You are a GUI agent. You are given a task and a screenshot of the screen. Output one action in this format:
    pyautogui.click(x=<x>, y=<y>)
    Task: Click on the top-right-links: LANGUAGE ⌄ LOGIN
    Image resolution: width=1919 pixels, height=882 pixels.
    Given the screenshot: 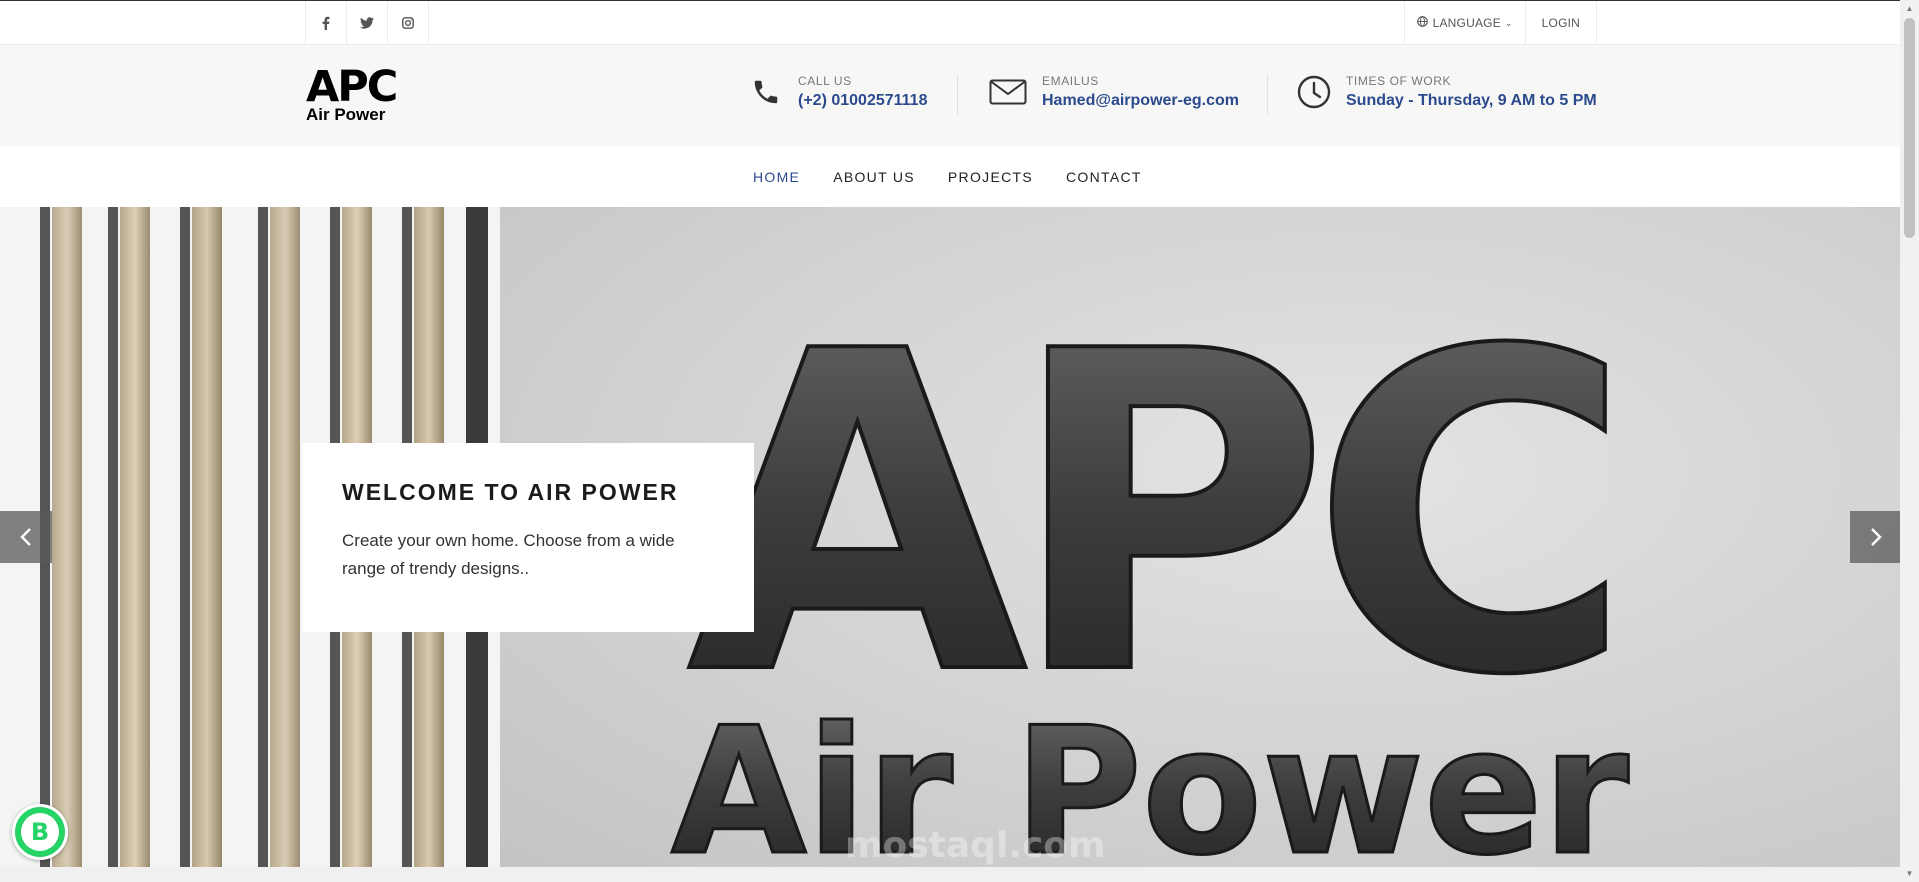 What is the action you would take?
    pyautogui.click(x=1500, y=23)
    